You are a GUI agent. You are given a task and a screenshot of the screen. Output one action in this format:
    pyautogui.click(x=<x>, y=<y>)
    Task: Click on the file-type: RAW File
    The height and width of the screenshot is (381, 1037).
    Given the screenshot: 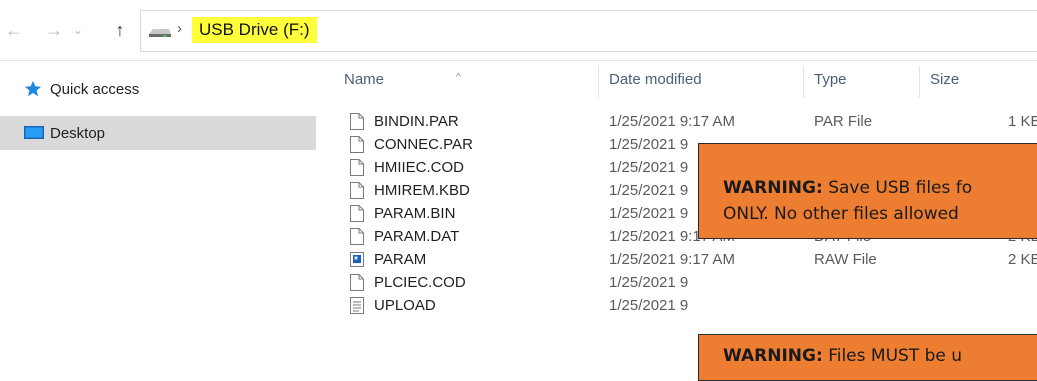 What is the action you would take?
    pyautogui.click(x=845, y=259)
    